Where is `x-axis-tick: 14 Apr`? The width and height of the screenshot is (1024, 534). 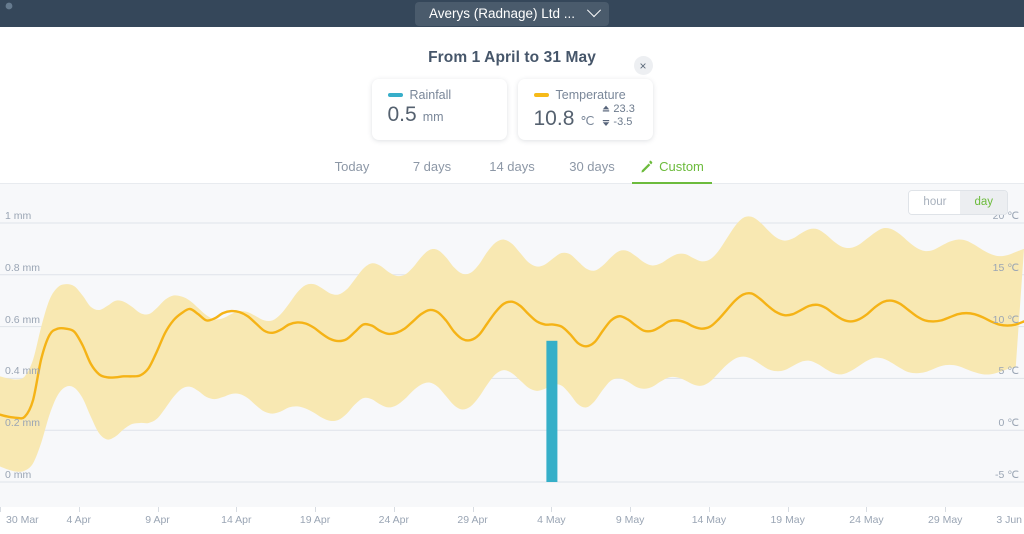
x-axis-tick: 14 Apr is located at coordinates (236, 520).